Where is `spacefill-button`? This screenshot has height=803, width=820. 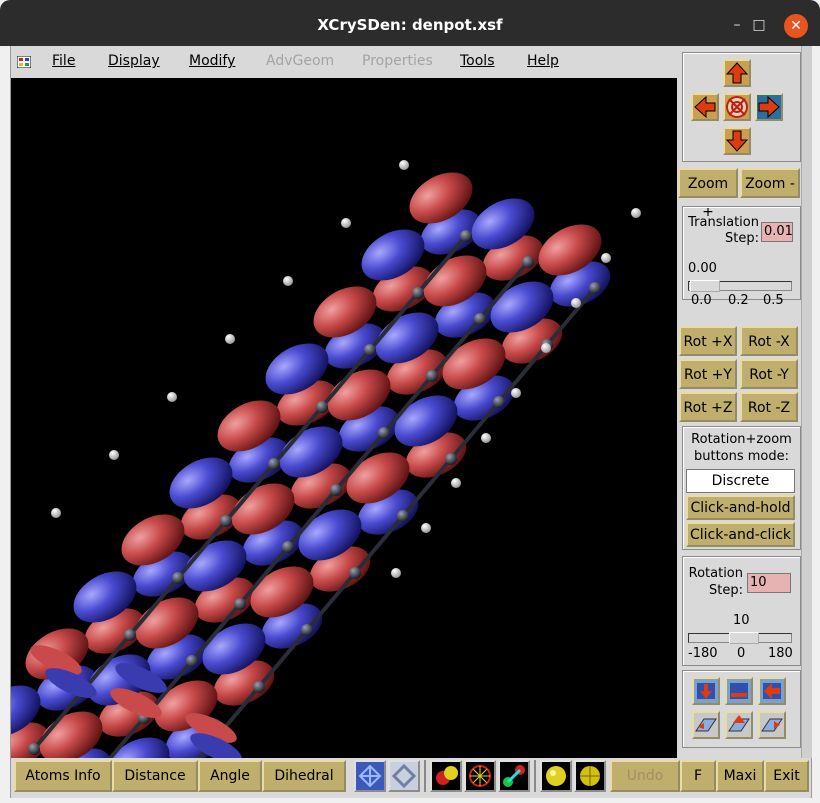
spacefill-button is located at coordinates (480, 776).